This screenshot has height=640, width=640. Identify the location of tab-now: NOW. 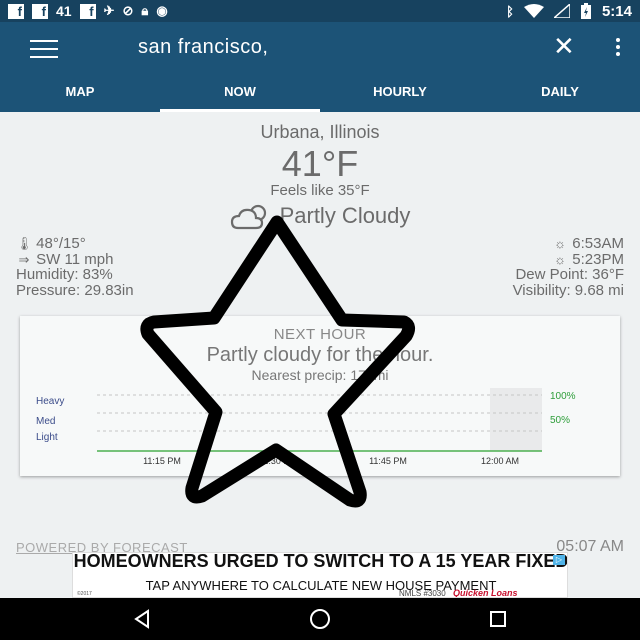
(240, 95).